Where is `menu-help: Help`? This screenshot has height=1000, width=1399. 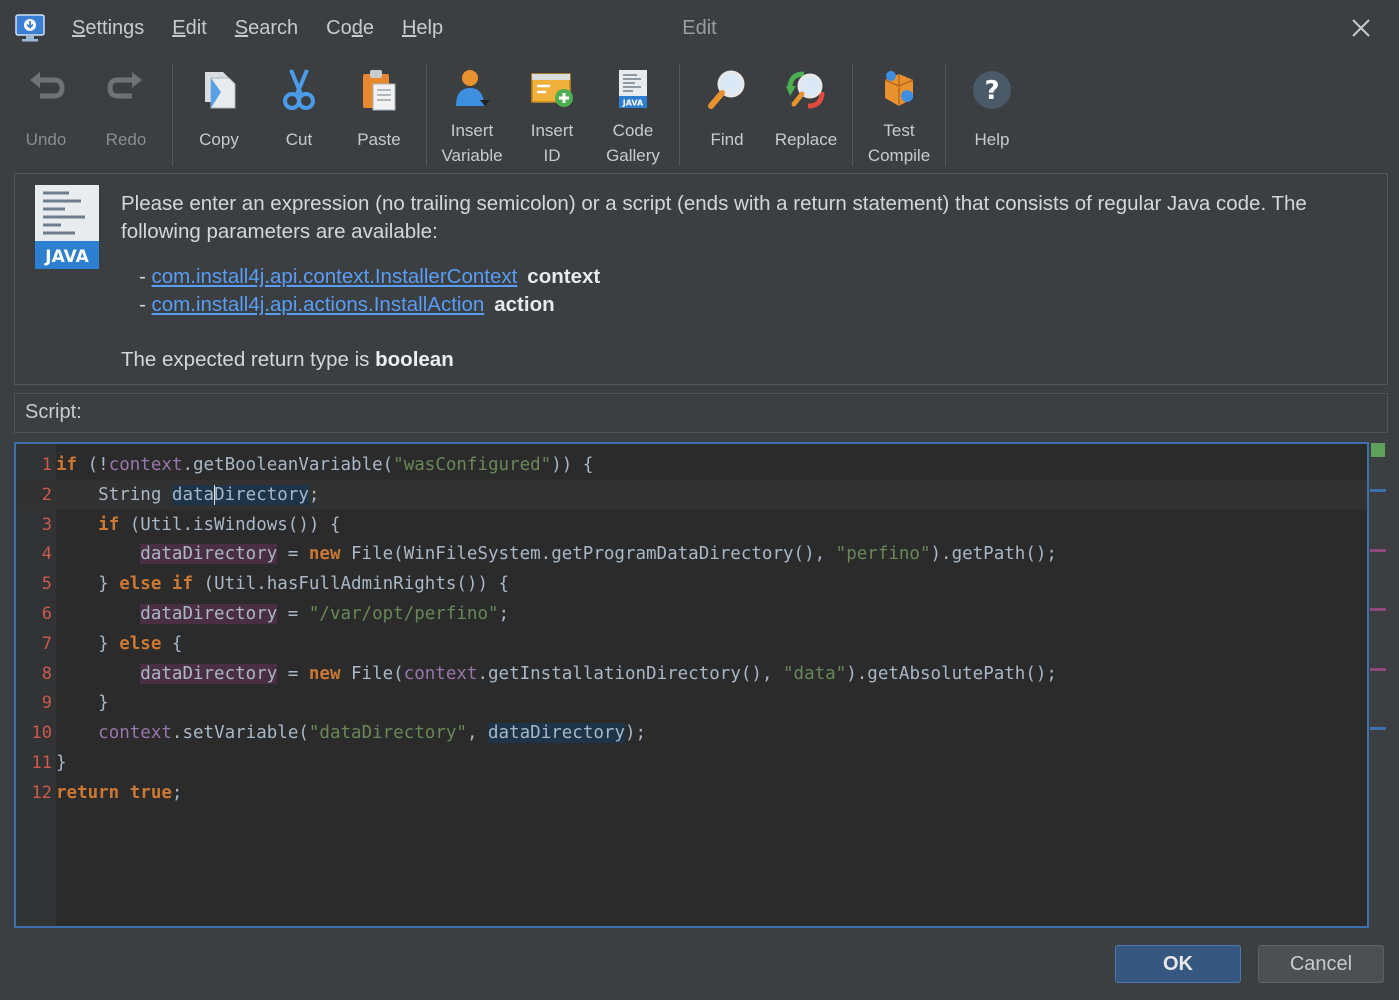
menu-help: Help is located at coordinates (422, 28).